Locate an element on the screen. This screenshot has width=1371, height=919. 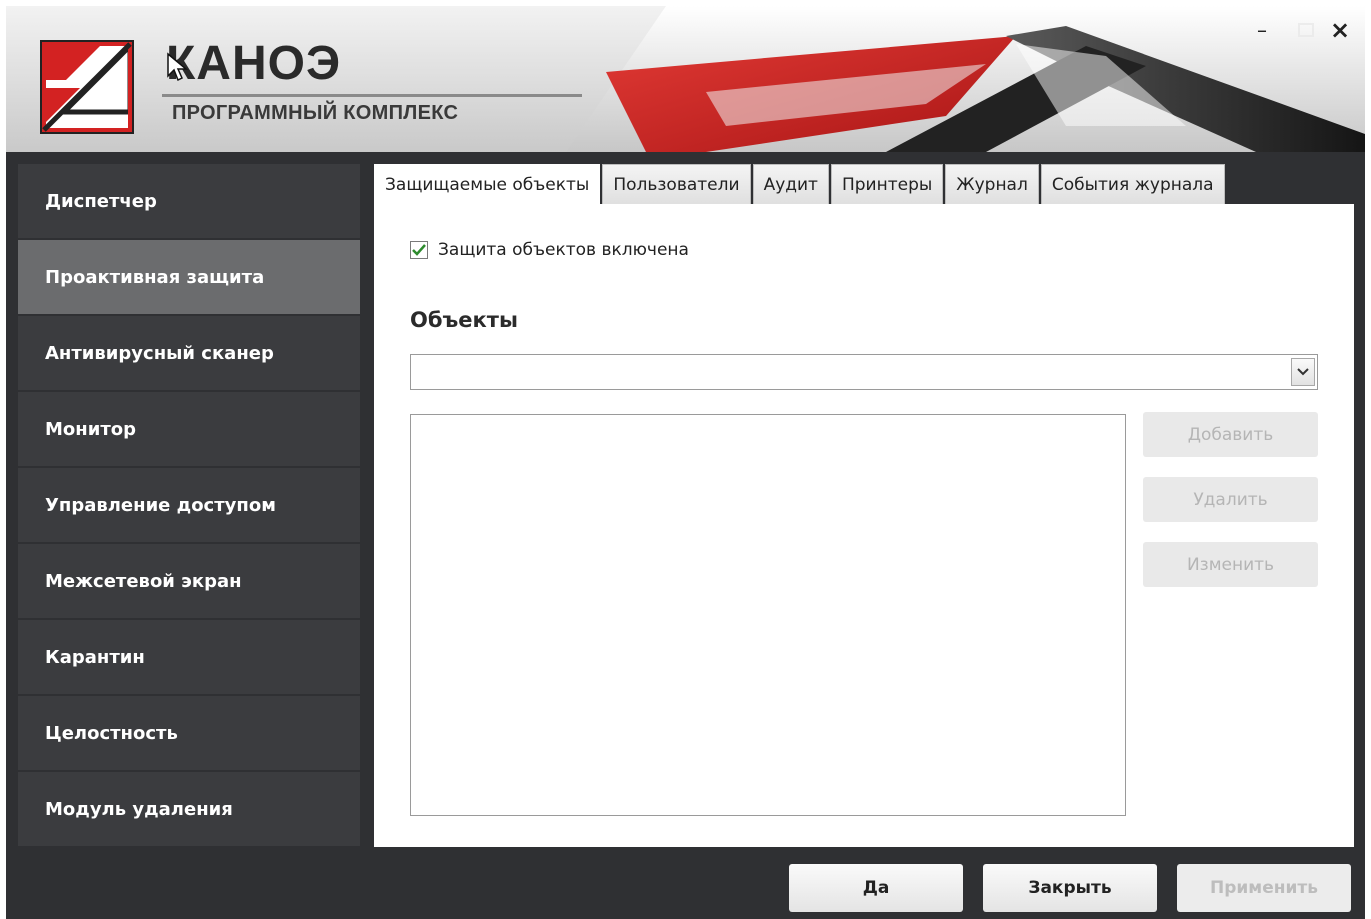
combobox-dropdown-button is located at coordinates (1303, 372).